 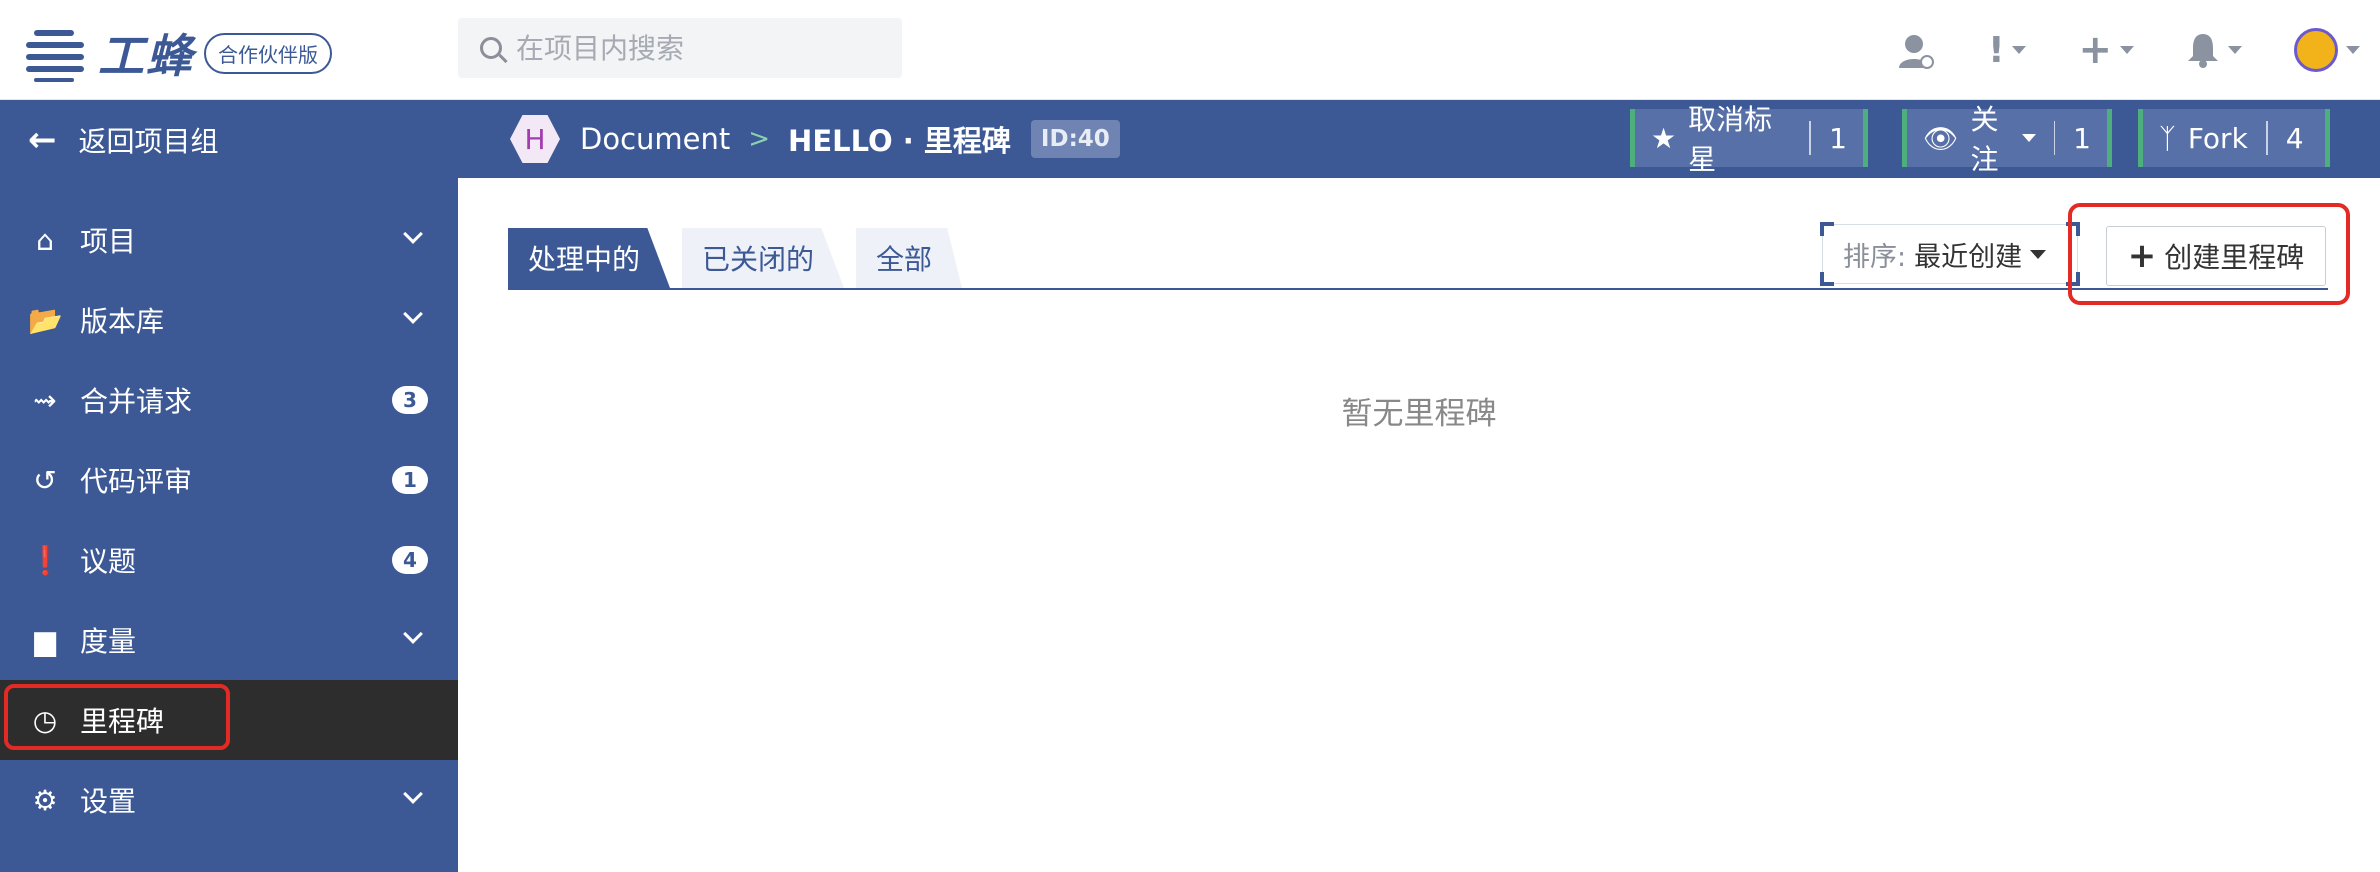 I want to click on tab-underline, so click(x=1418, y=289).